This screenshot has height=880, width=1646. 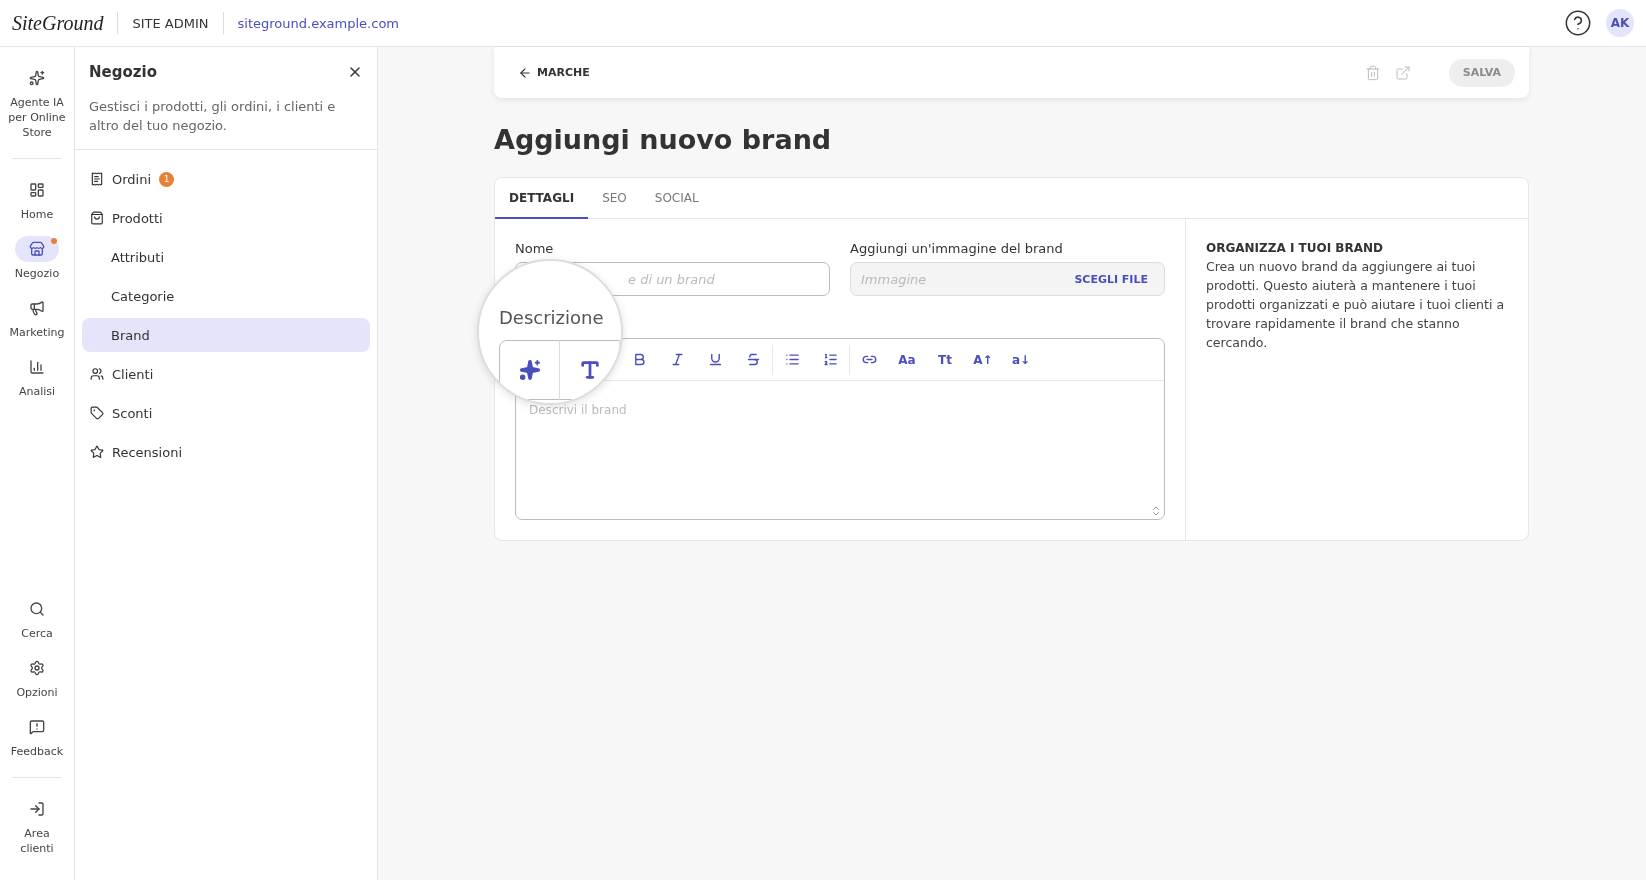 What do you see at coordinates (676, 198) in the screenshot?
I see `tab: SOCIAL` at bounding box center [676, 198].